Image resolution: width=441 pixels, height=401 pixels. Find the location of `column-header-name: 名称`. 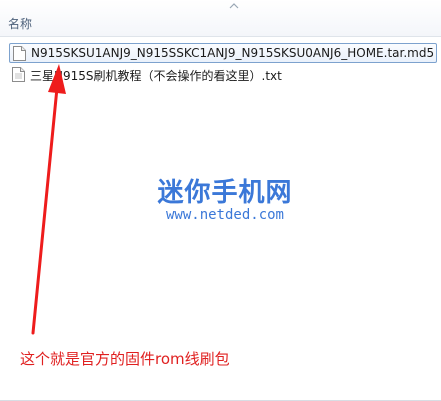

column-header-name: 名称 is located at coordinates (20, 23).